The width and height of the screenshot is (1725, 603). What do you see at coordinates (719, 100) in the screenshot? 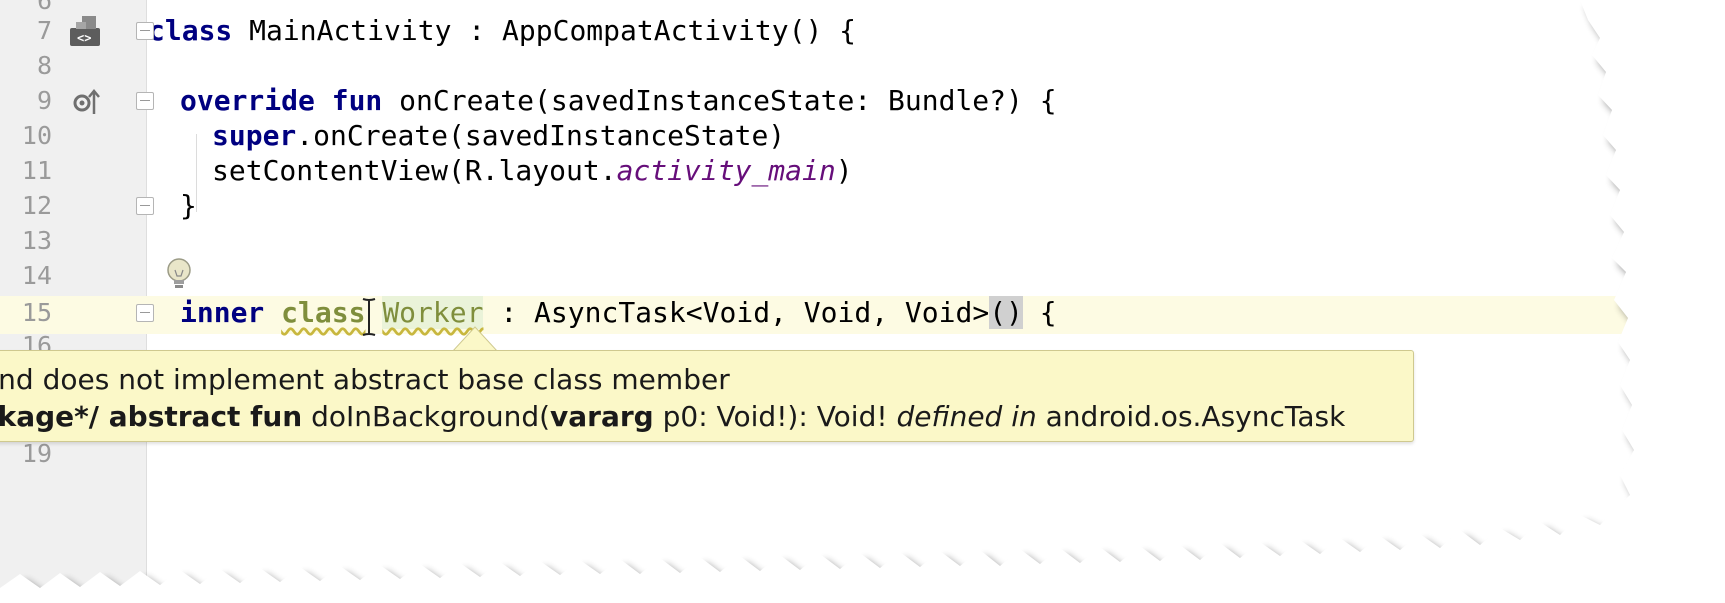
I see `code-text: onCreate(savedInstanceState: Bundle?) {` at bounding box center [719, 100].